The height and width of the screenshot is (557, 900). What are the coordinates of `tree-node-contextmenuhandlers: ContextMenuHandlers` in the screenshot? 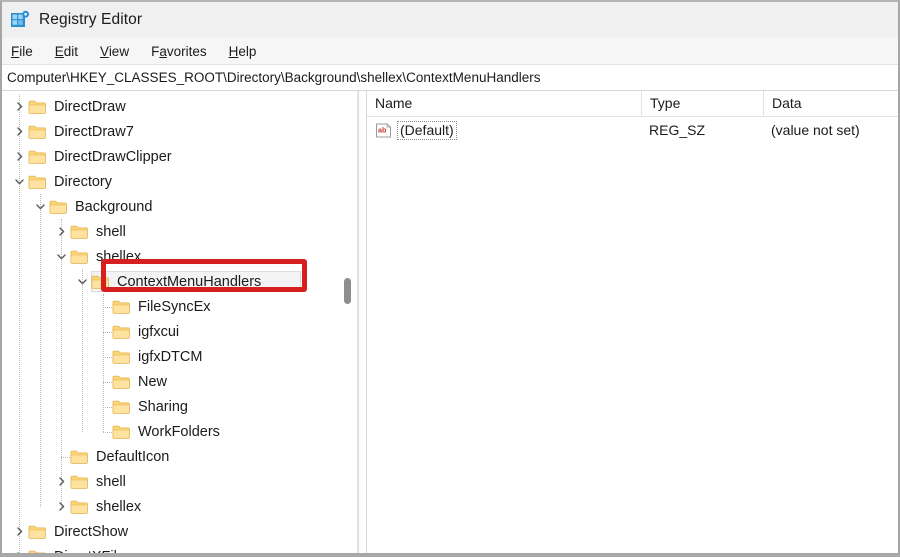 It's located at (179, 281).